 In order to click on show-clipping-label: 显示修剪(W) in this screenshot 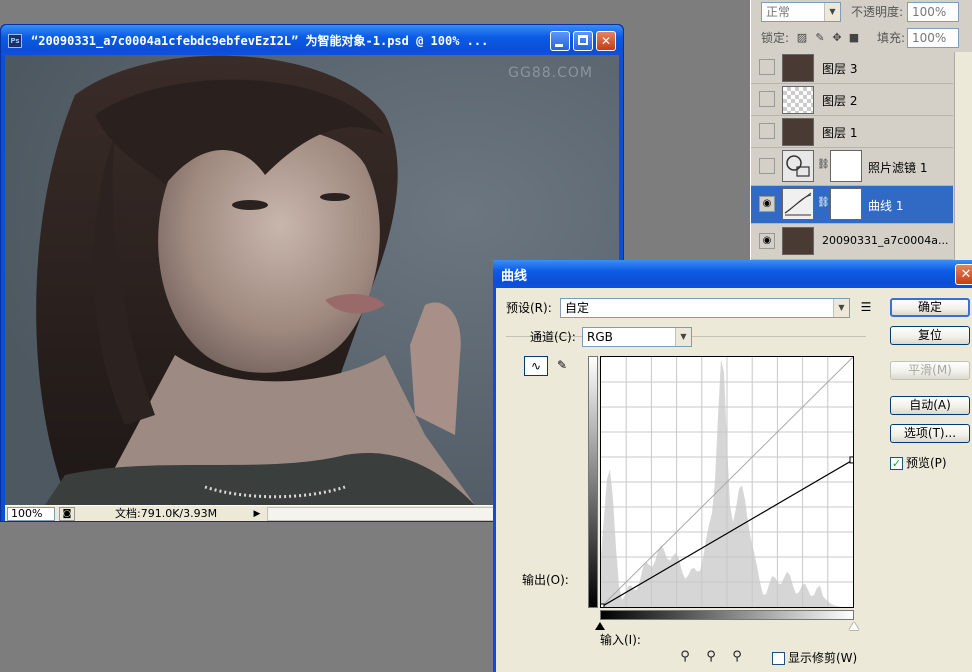, I will do `click(823, 658)`.